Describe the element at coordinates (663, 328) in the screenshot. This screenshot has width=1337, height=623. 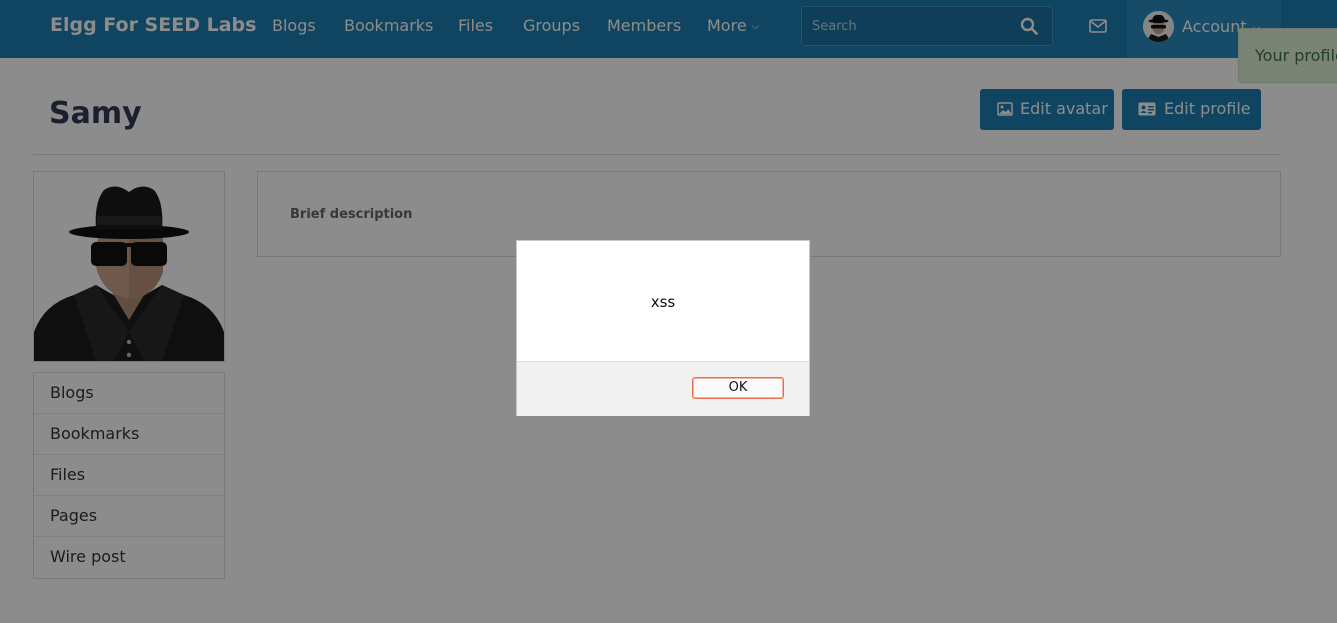
I see `alert-dialog: xss OK` at that location.